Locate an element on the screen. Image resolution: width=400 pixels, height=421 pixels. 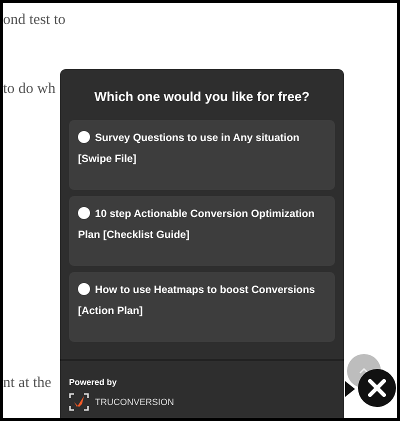
powered-by-text: Powered by is located at coordinates (93, 382).